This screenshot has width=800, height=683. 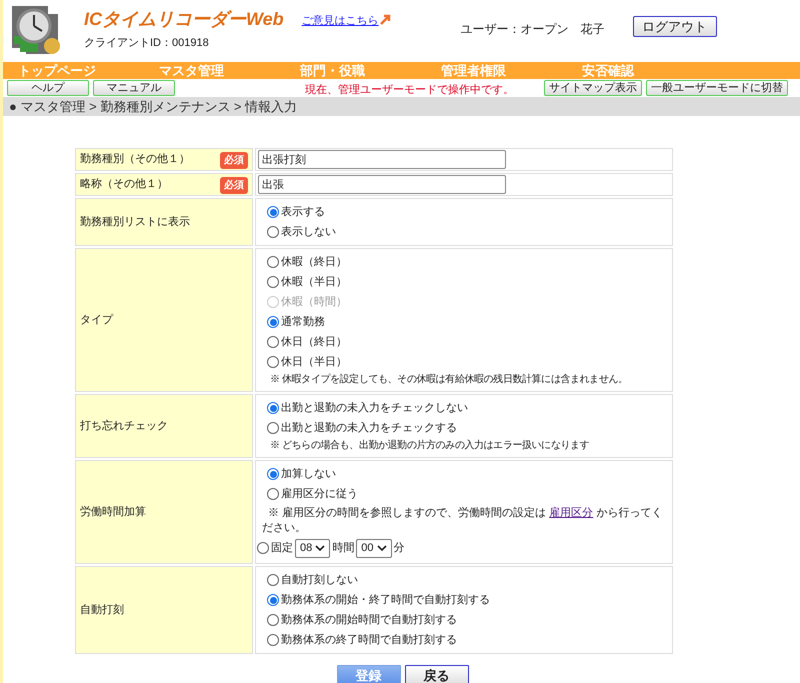 What do you see at coordinates (308, 232) in the screenshot?
I see `option-label: 表示しない` at bounding box center [308, 232].